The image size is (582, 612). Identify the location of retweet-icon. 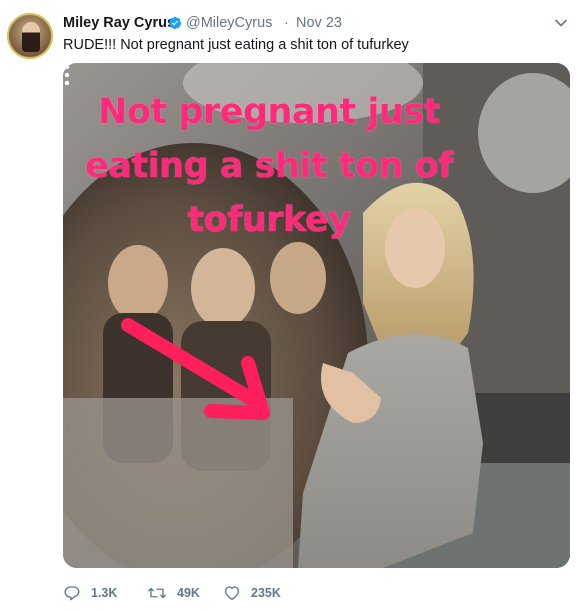
(157, 593).